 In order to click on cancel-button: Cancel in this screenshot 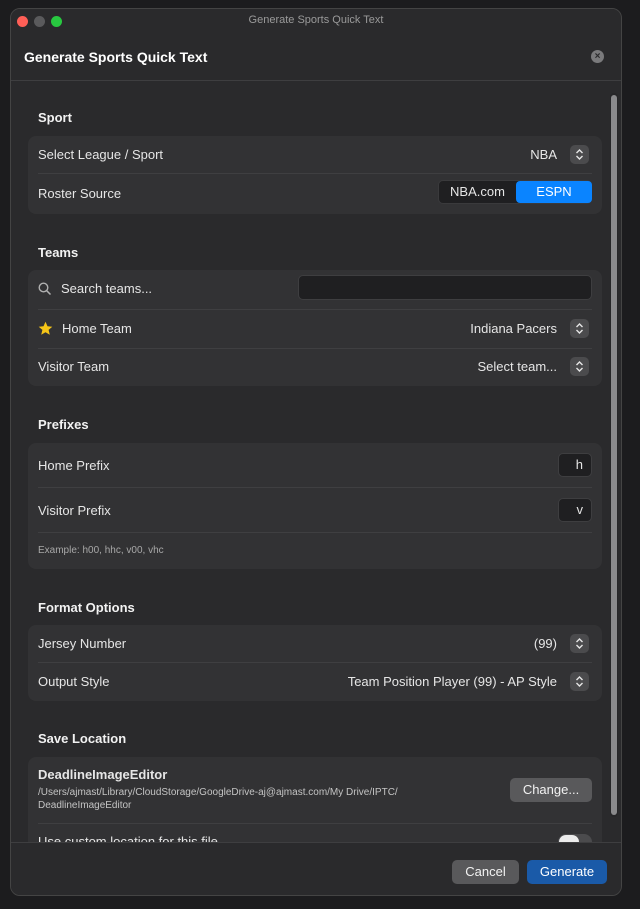, I will do `click(485, 872)`.